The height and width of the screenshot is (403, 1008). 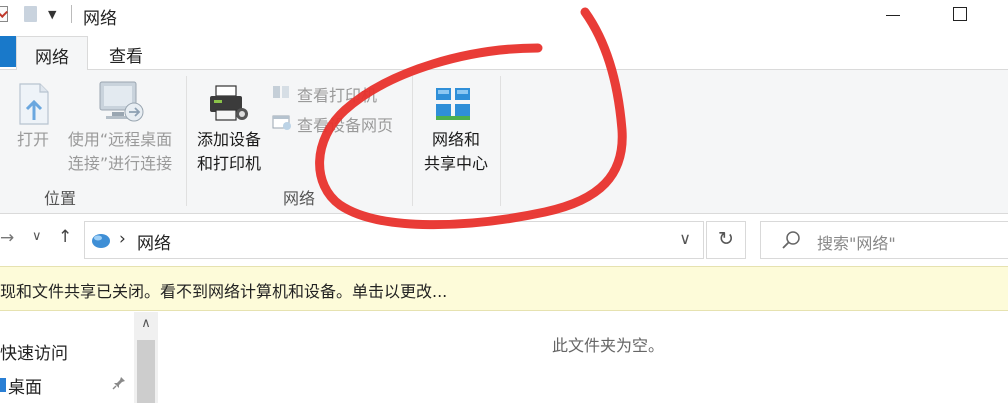 I want to click on window-title: 网络, so click(x=100, y=19).